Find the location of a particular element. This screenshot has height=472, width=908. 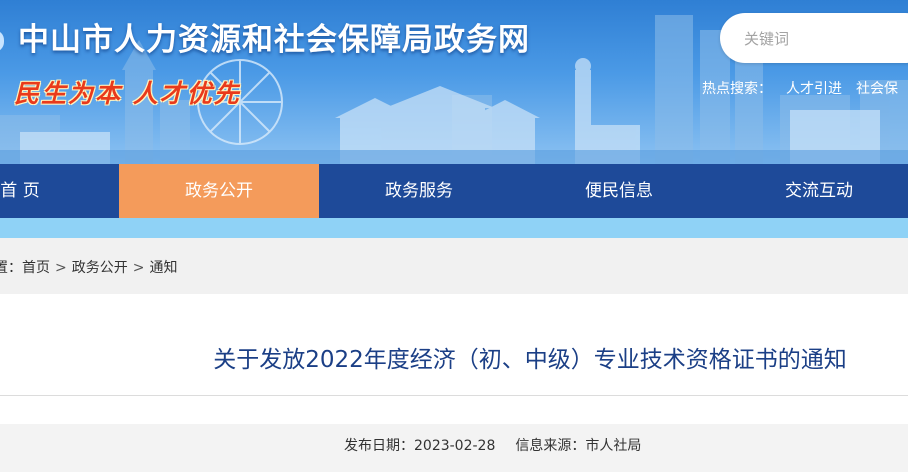

article-title: 关于发放2022年度经济（初、中级）专业技术资格证书的通知 is located at coordinates (530, 360).